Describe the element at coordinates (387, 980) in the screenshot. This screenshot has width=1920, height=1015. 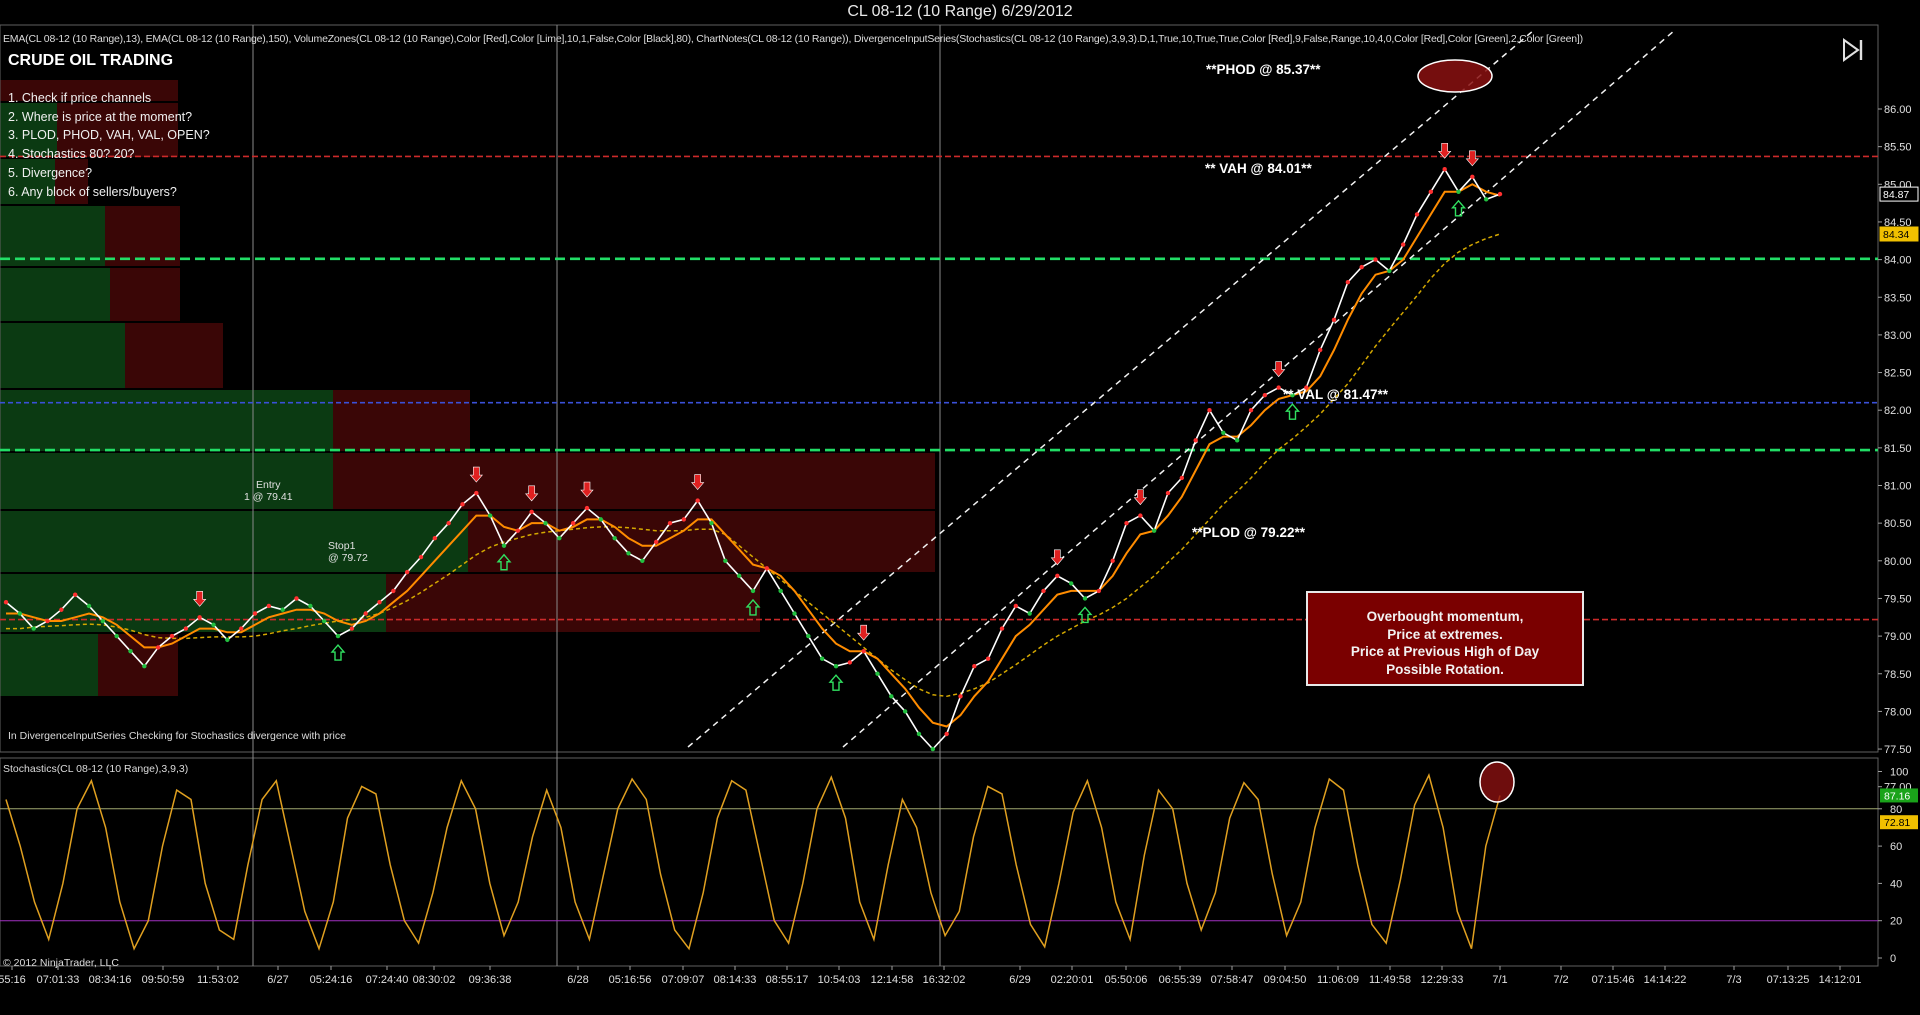
I see `time-axis-label: 07:24:40` at that location.